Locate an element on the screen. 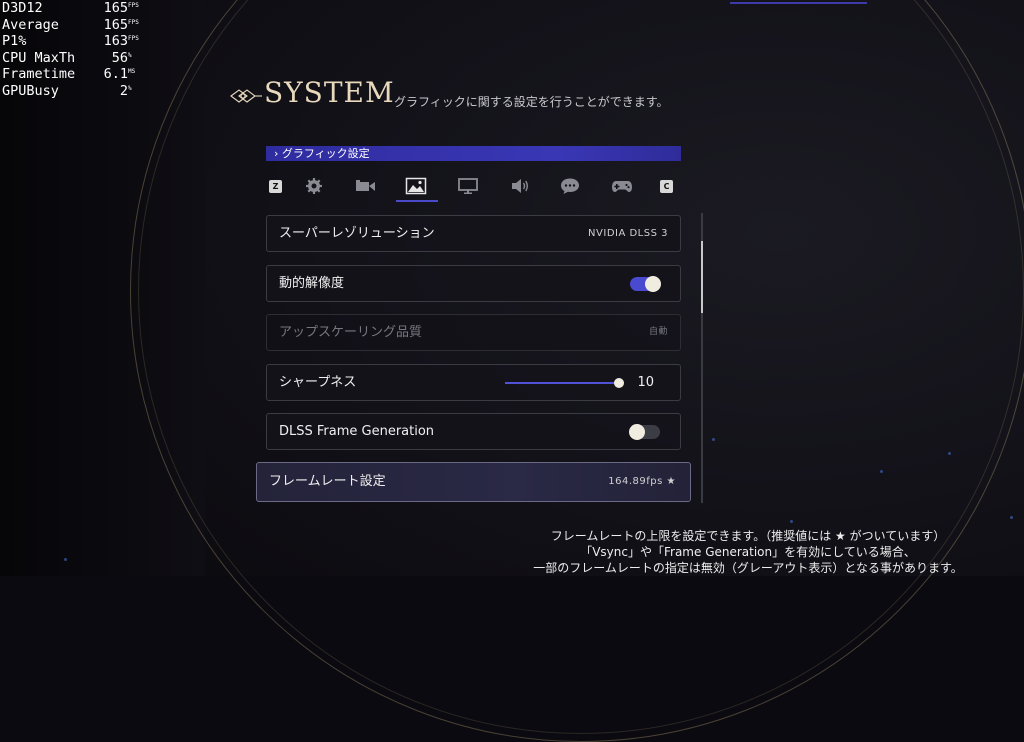 Image resolution: width=1024 pixels, height=742 pixels. slider-fill is located at coordinates (562, 383).